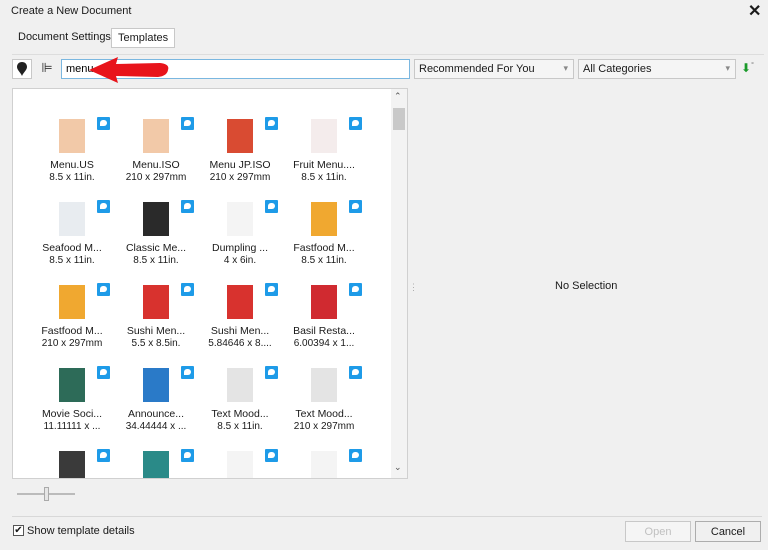 This screenshot has height=550, width=768. I want to click on template-tile: Classic Me... 8.5 x 11in., so click(156, 233).